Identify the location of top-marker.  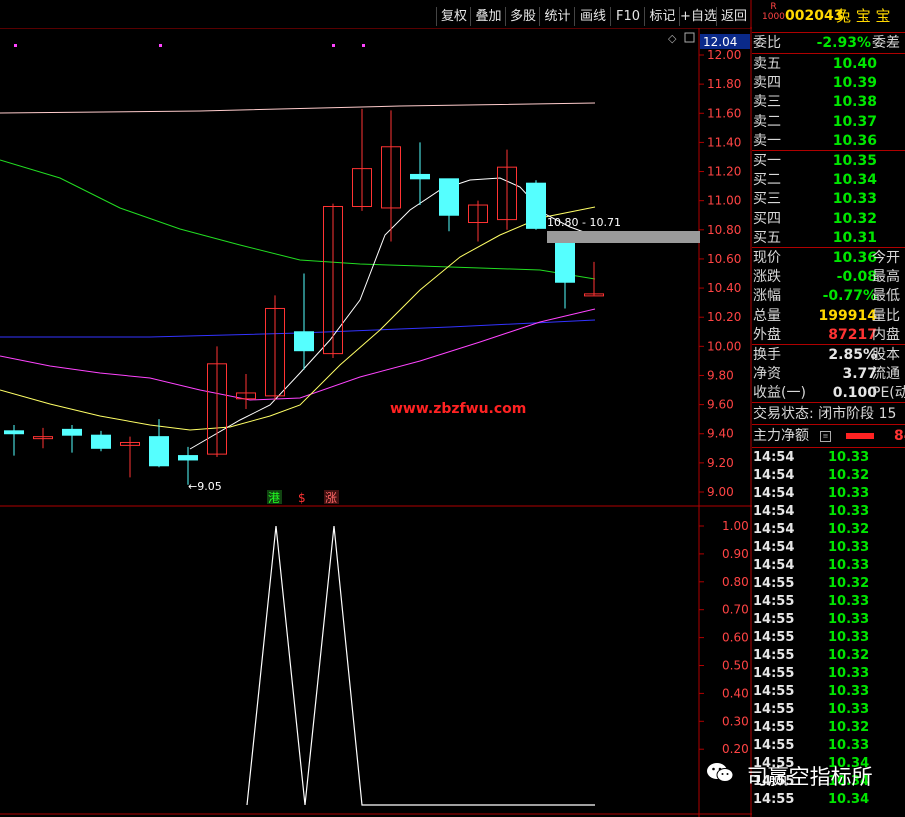
(363, 45).